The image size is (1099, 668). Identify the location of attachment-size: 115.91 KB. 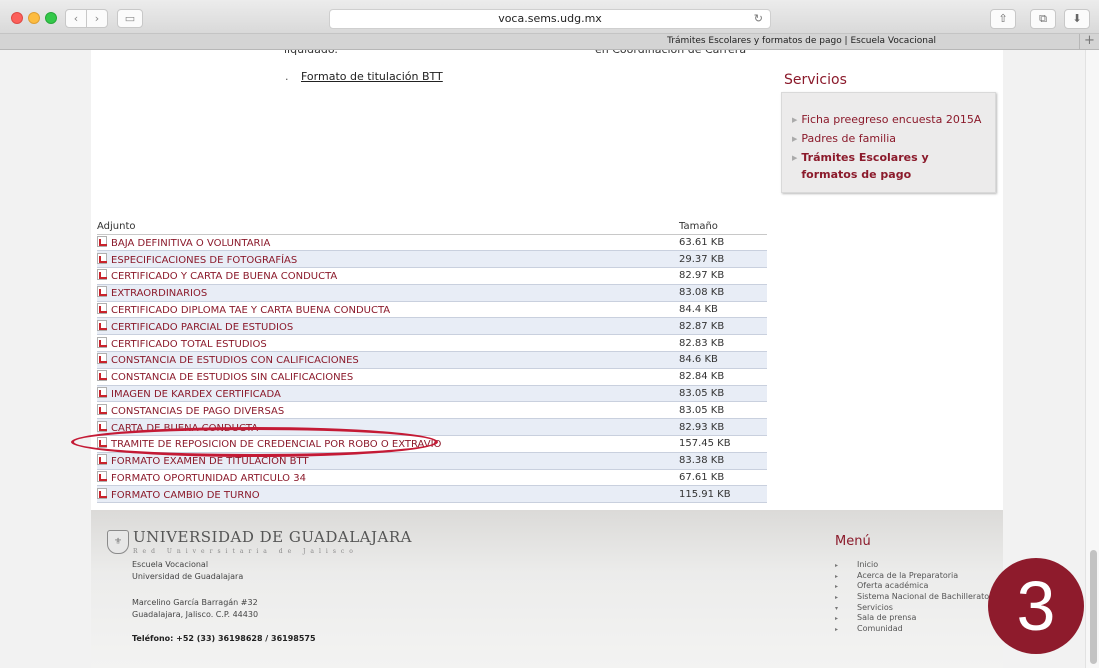
(723, 494).